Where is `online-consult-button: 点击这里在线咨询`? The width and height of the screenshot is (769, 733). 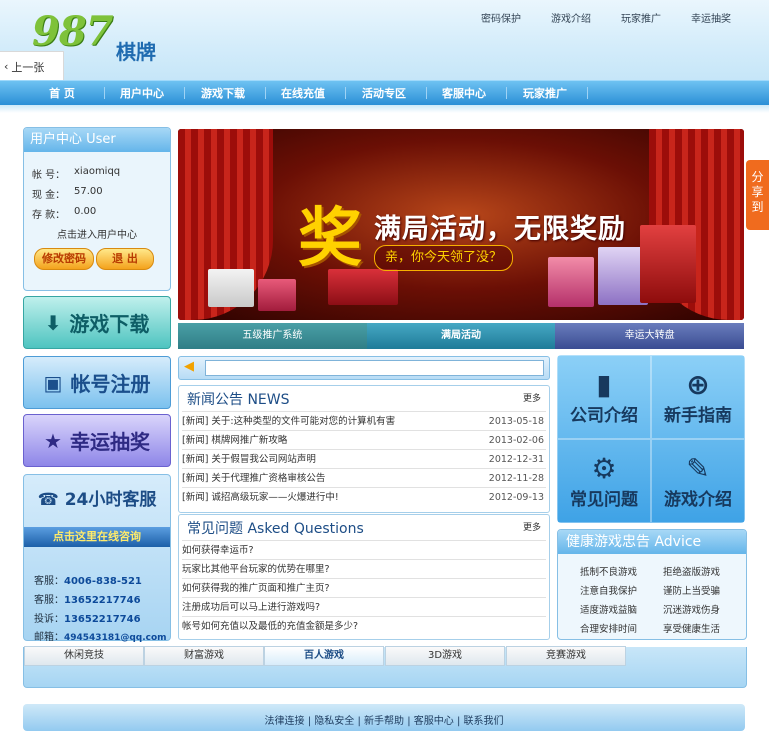 online-consult-button: 点击这里在线咨询 is located at coordinates (97, 537).